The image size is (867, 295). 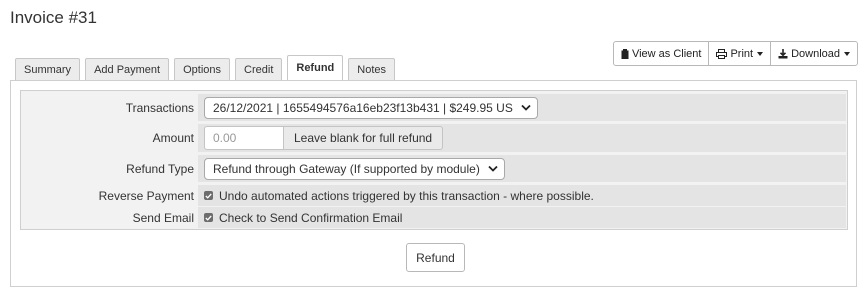 I want to click on view-as-client-label: View as Client, so click(x=666, y=53).